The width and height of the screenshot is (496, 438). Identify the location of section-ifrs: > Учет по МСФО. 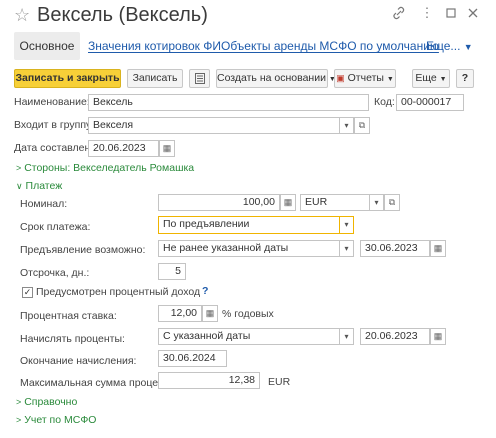
(56, 420).